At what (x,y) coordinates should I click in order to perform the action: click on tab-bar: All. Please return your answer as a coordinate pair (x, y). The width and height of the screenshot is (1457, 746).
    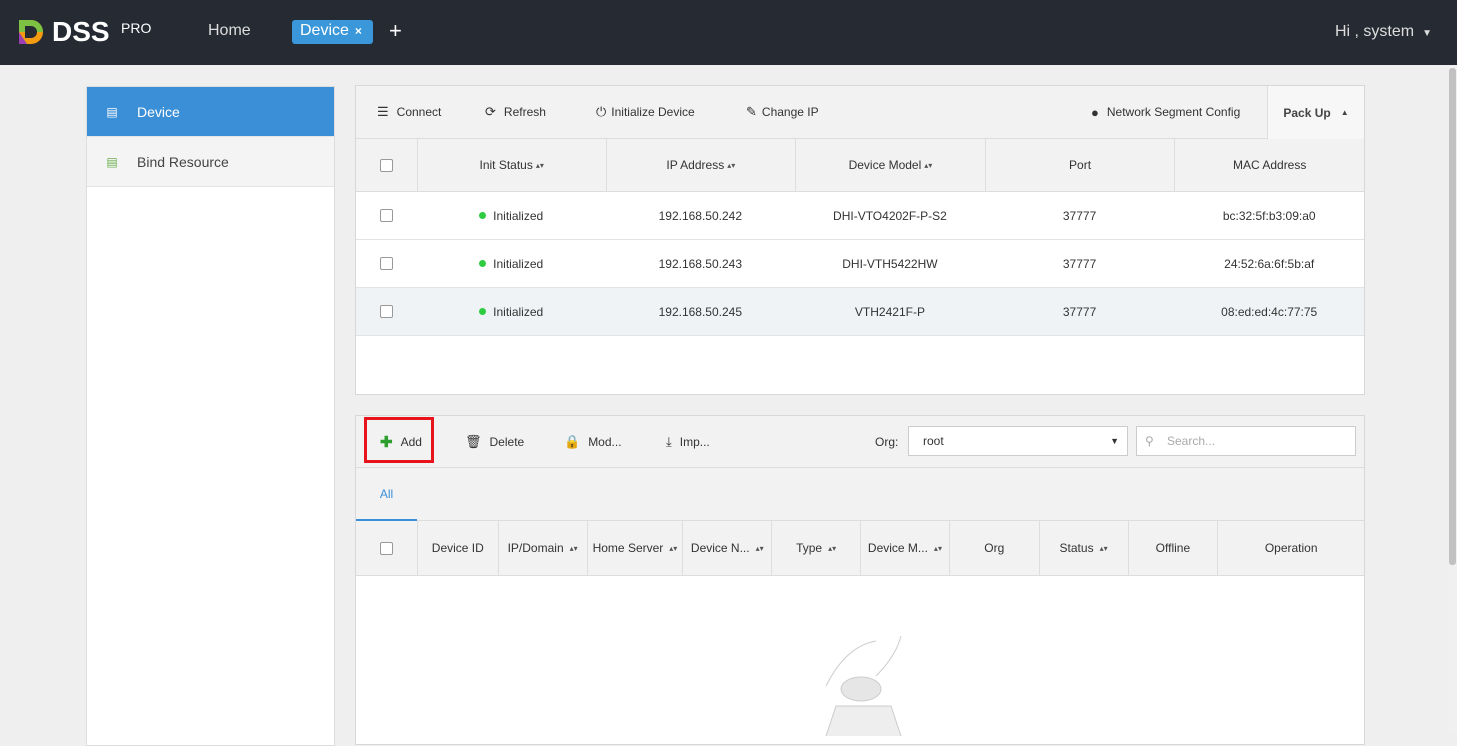
    Looking at the image, I should click on (860, 494).